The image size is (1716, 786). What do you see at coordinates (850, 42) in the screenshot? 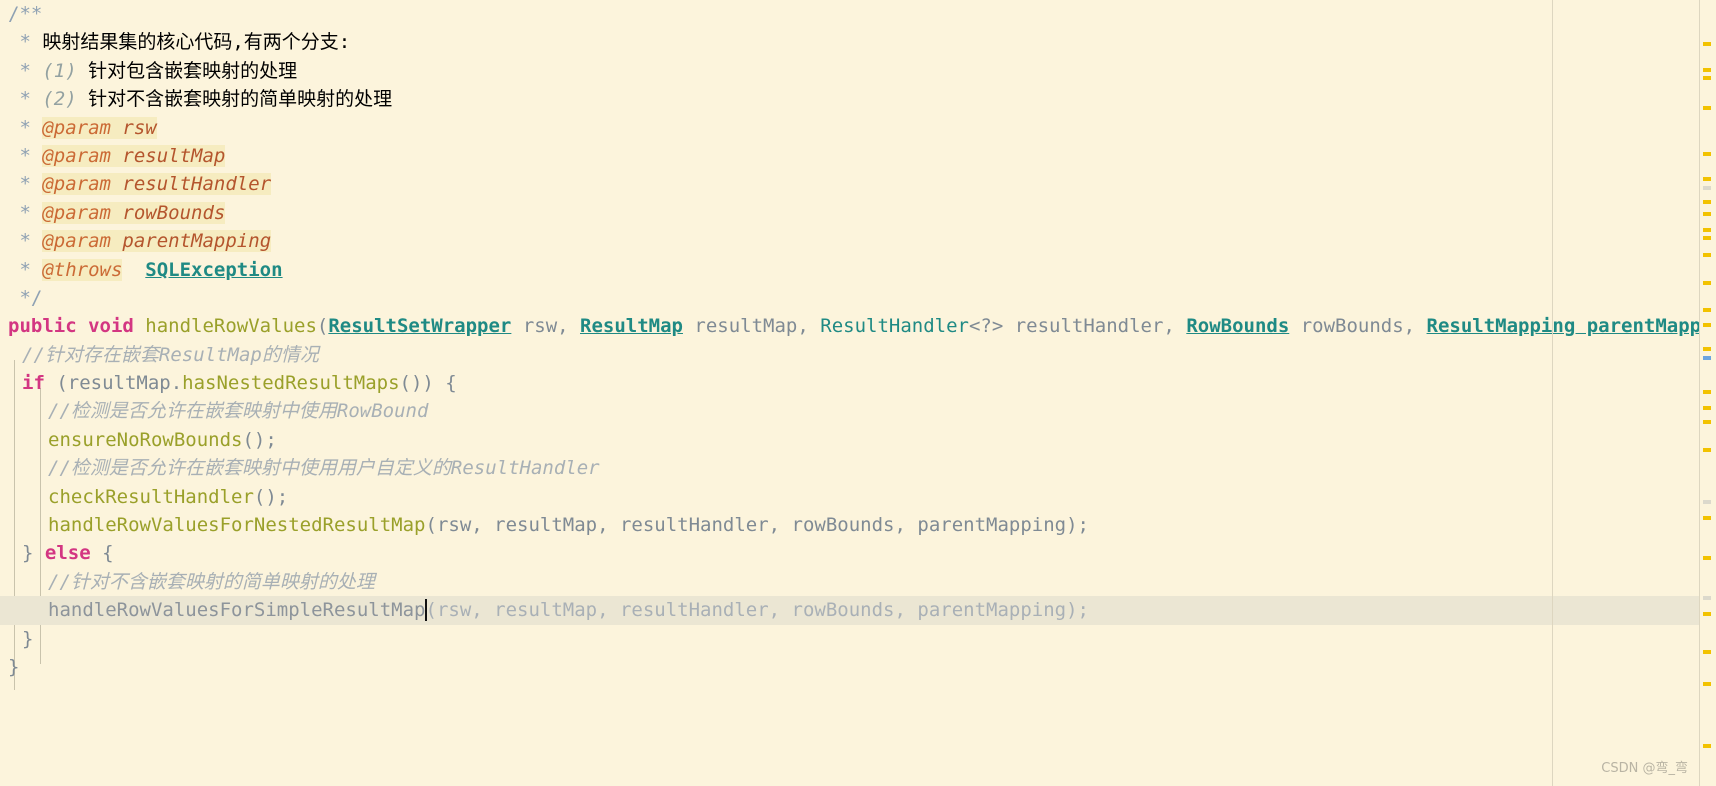
I see `code-line: * 映射结果集的核心代码,有两个分支:` at bounding box center [850, 42].